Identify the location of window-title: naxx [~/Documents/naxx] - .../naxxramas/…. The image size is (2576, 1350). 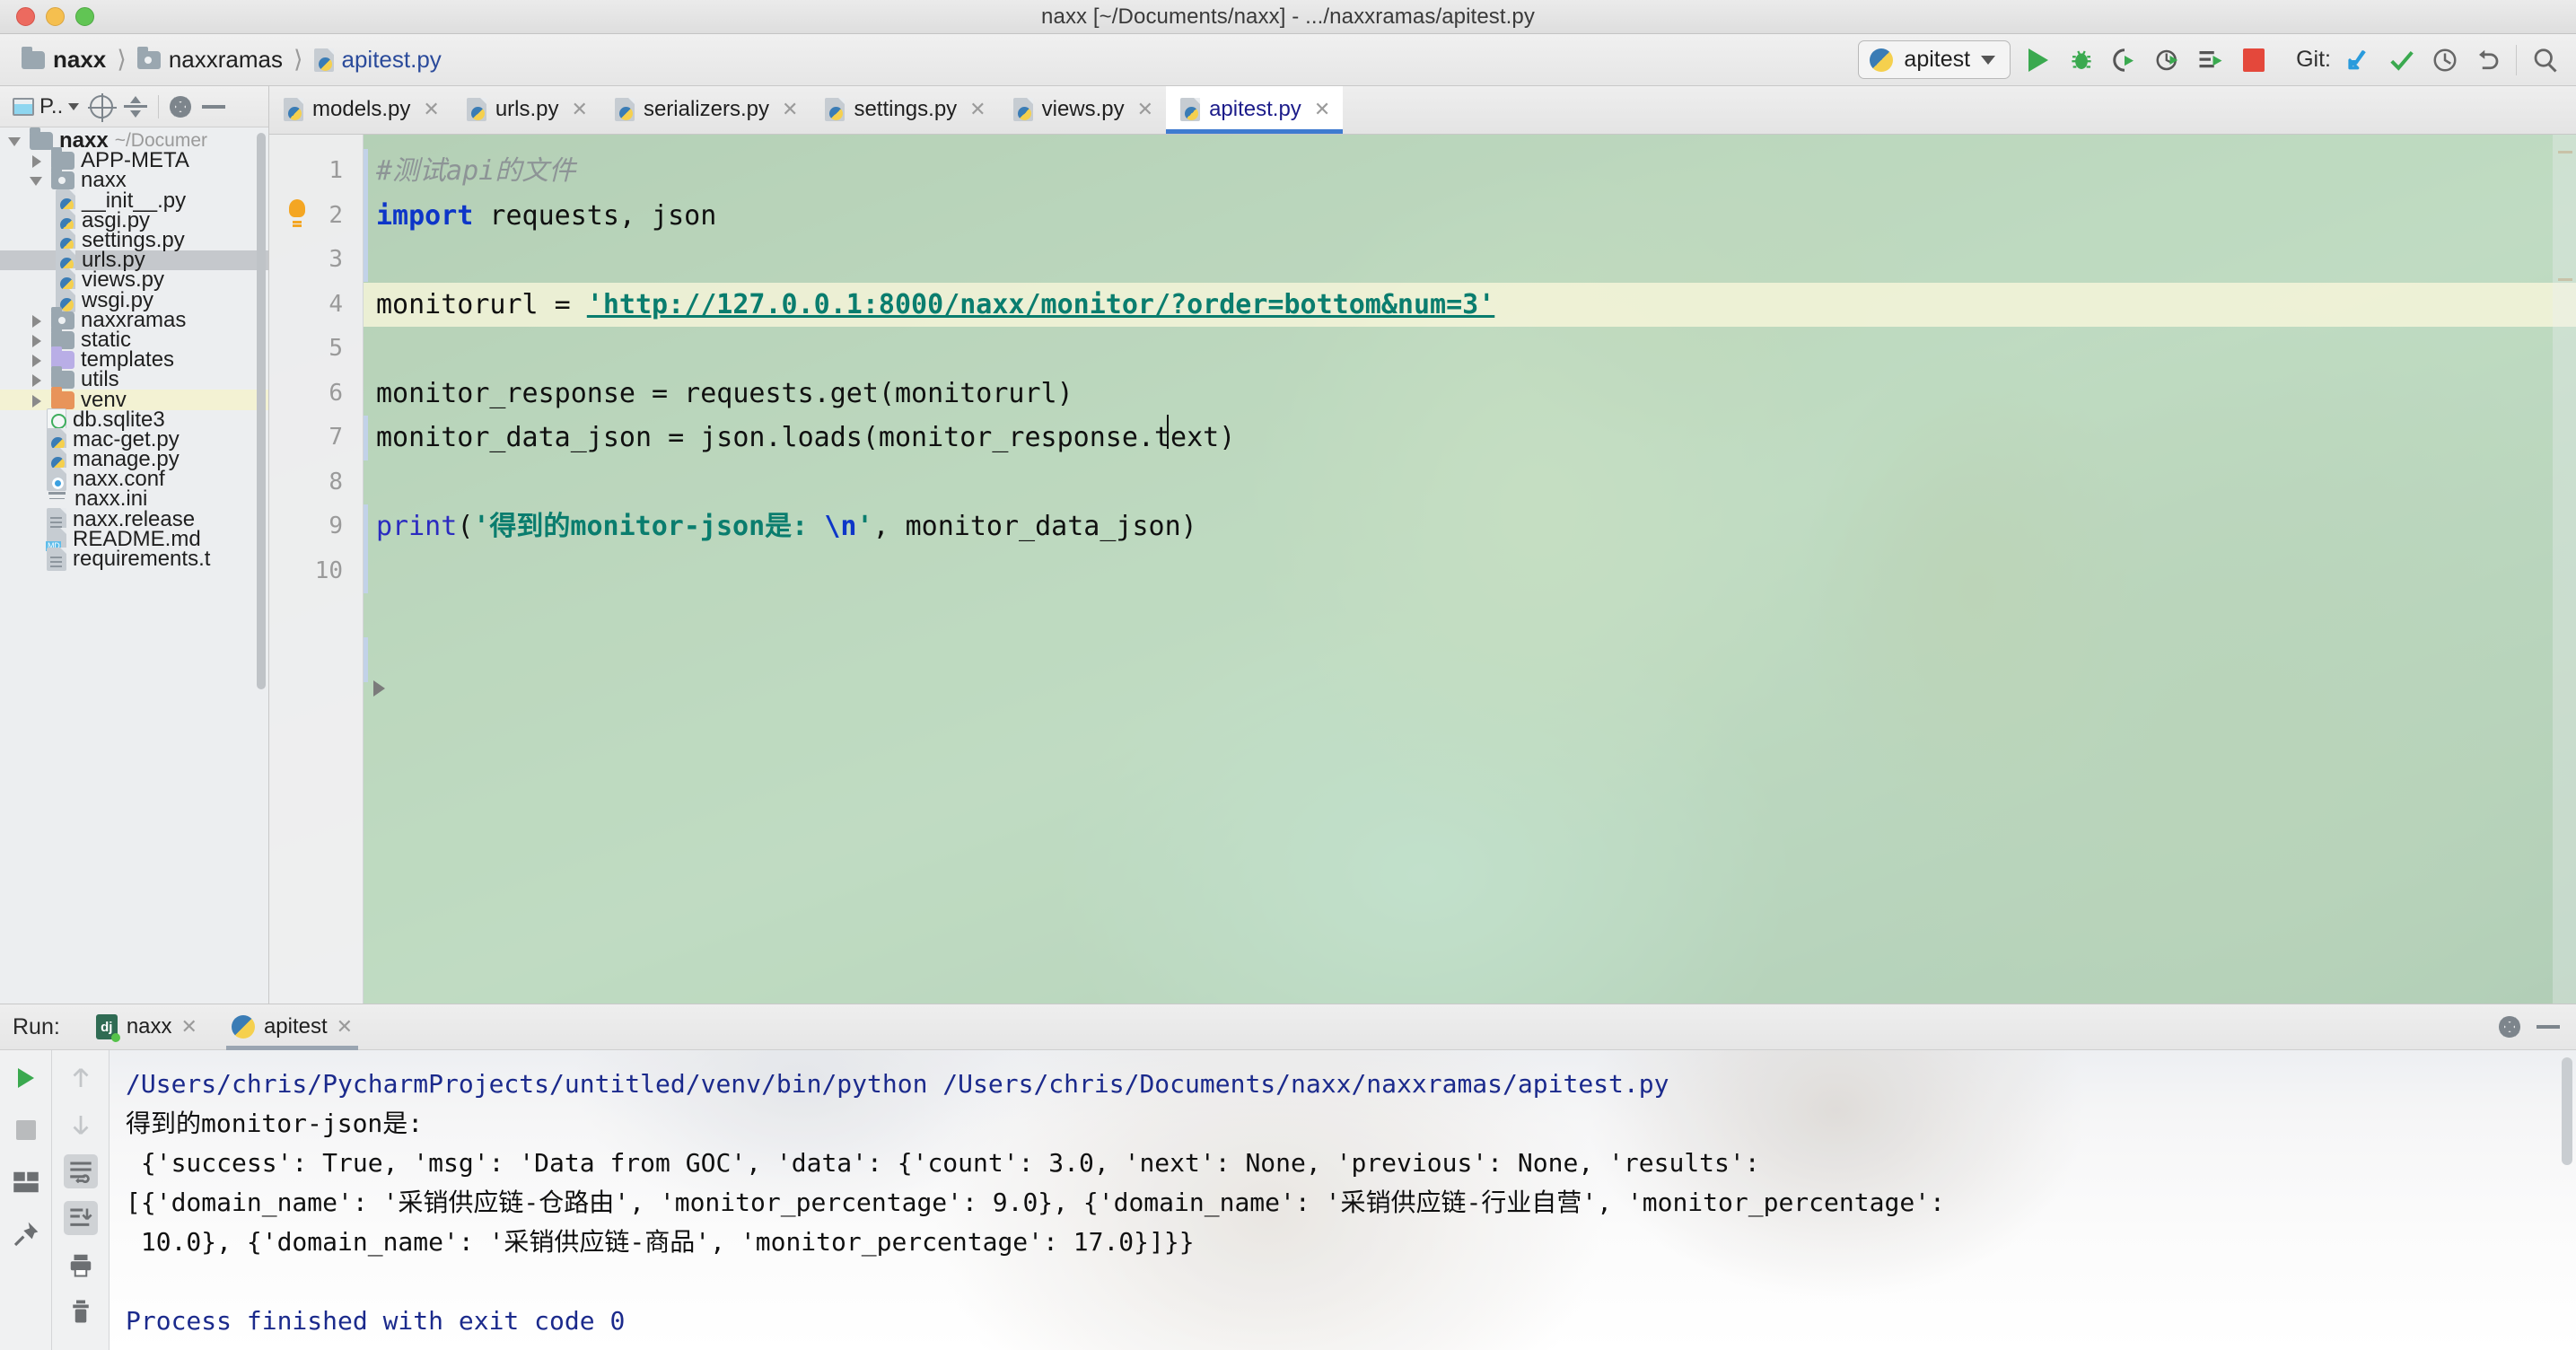
(1288, 16).